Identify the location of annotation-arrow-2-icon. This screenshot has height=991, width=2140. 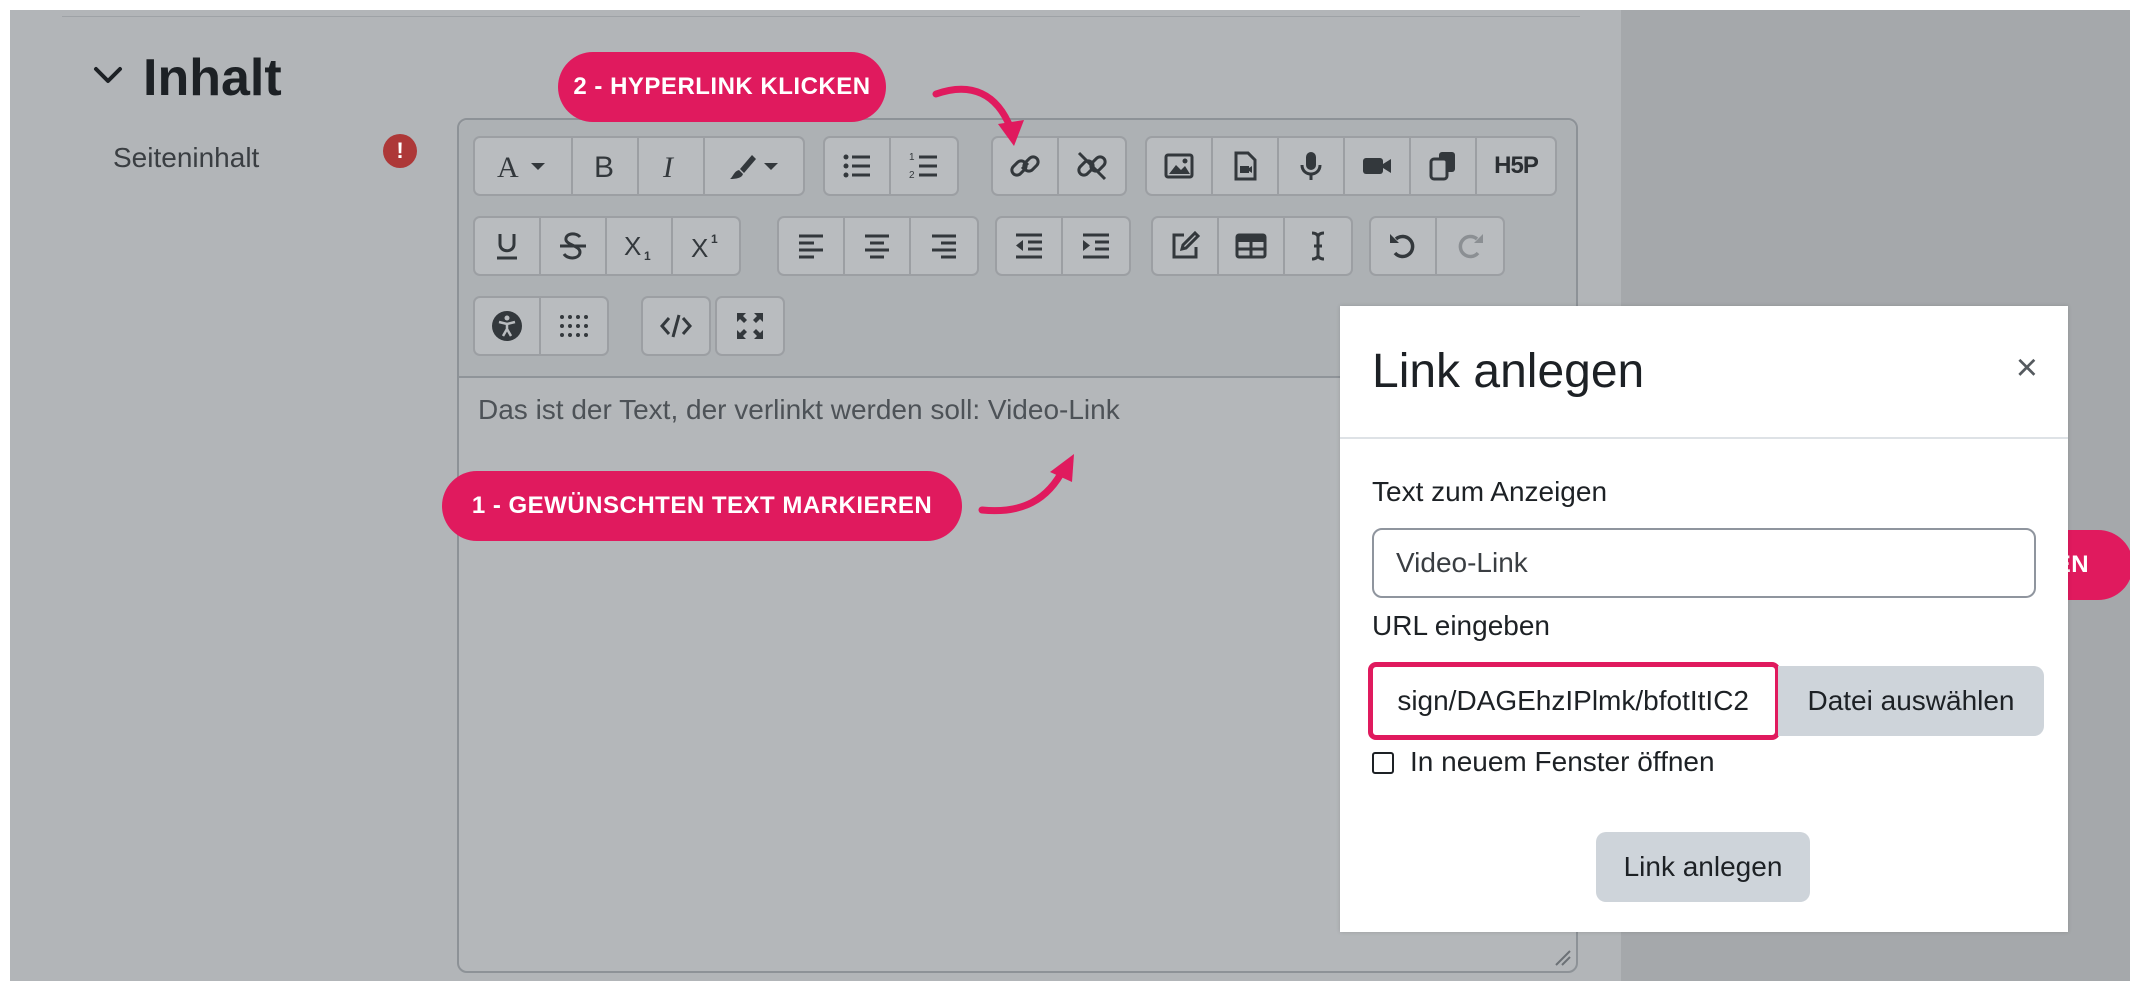
(978, 115).